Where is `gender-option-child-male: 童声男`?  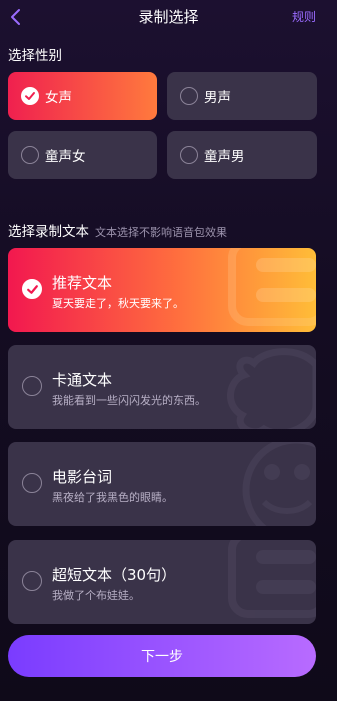 gender-option-child-male: 童声男 is located at coordinates (242, 155).